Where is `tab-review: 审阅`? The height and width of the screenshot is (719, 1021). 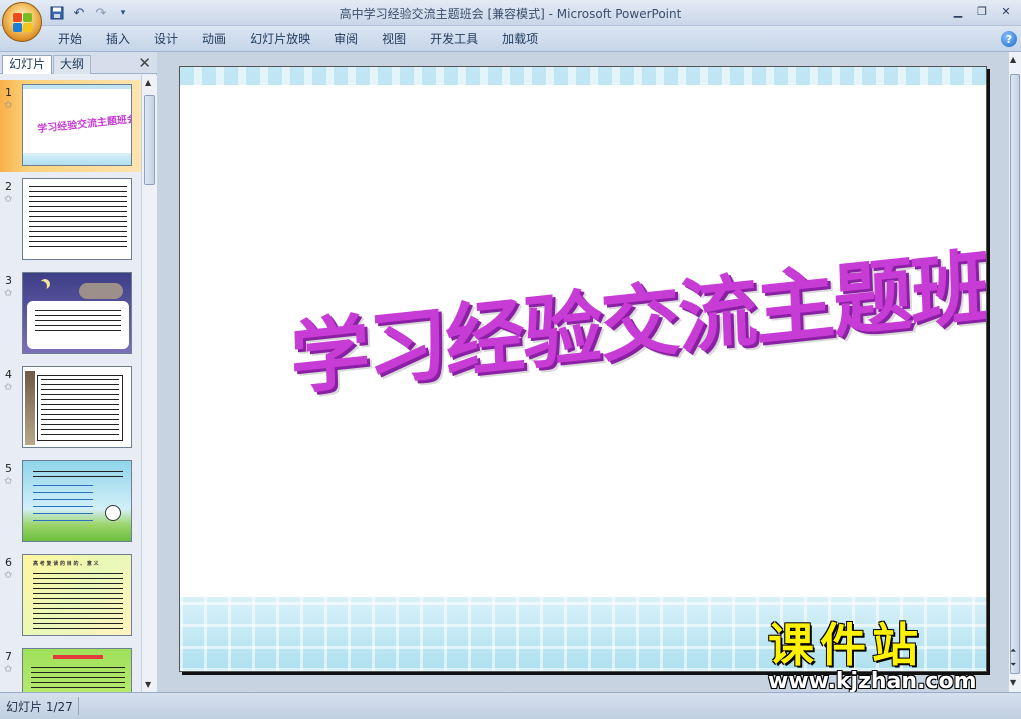
tab-review: 审阅 is located at coordinates (346, 40).